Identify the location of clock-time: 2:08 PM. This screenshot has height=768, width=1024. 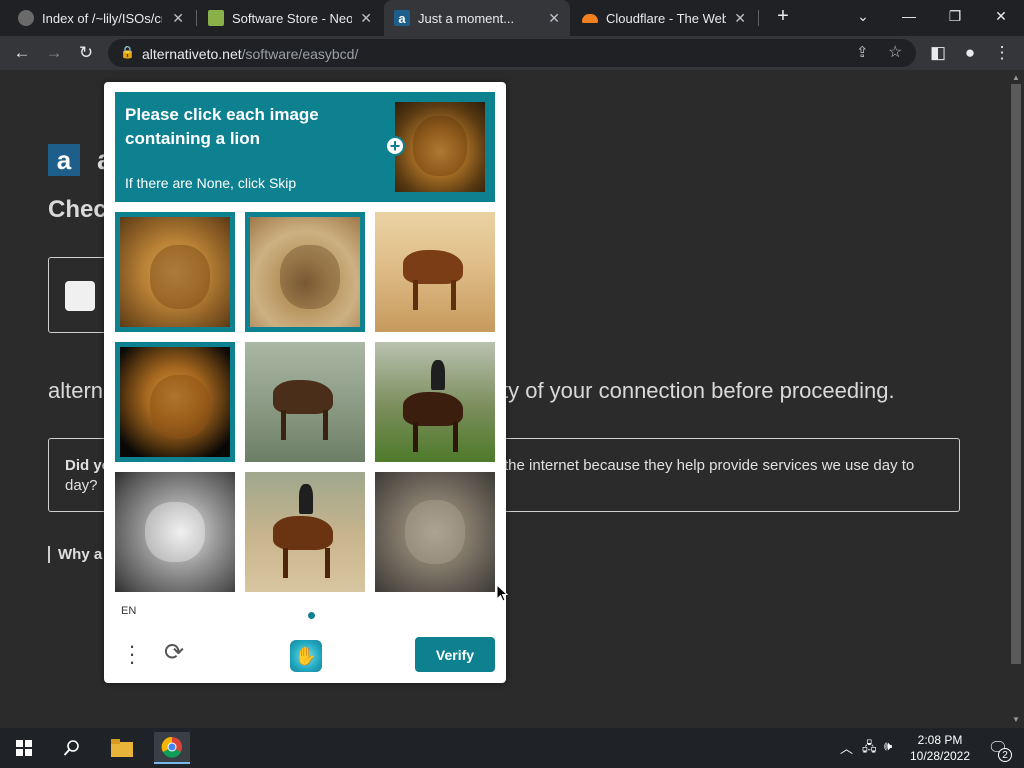
(940, 740).